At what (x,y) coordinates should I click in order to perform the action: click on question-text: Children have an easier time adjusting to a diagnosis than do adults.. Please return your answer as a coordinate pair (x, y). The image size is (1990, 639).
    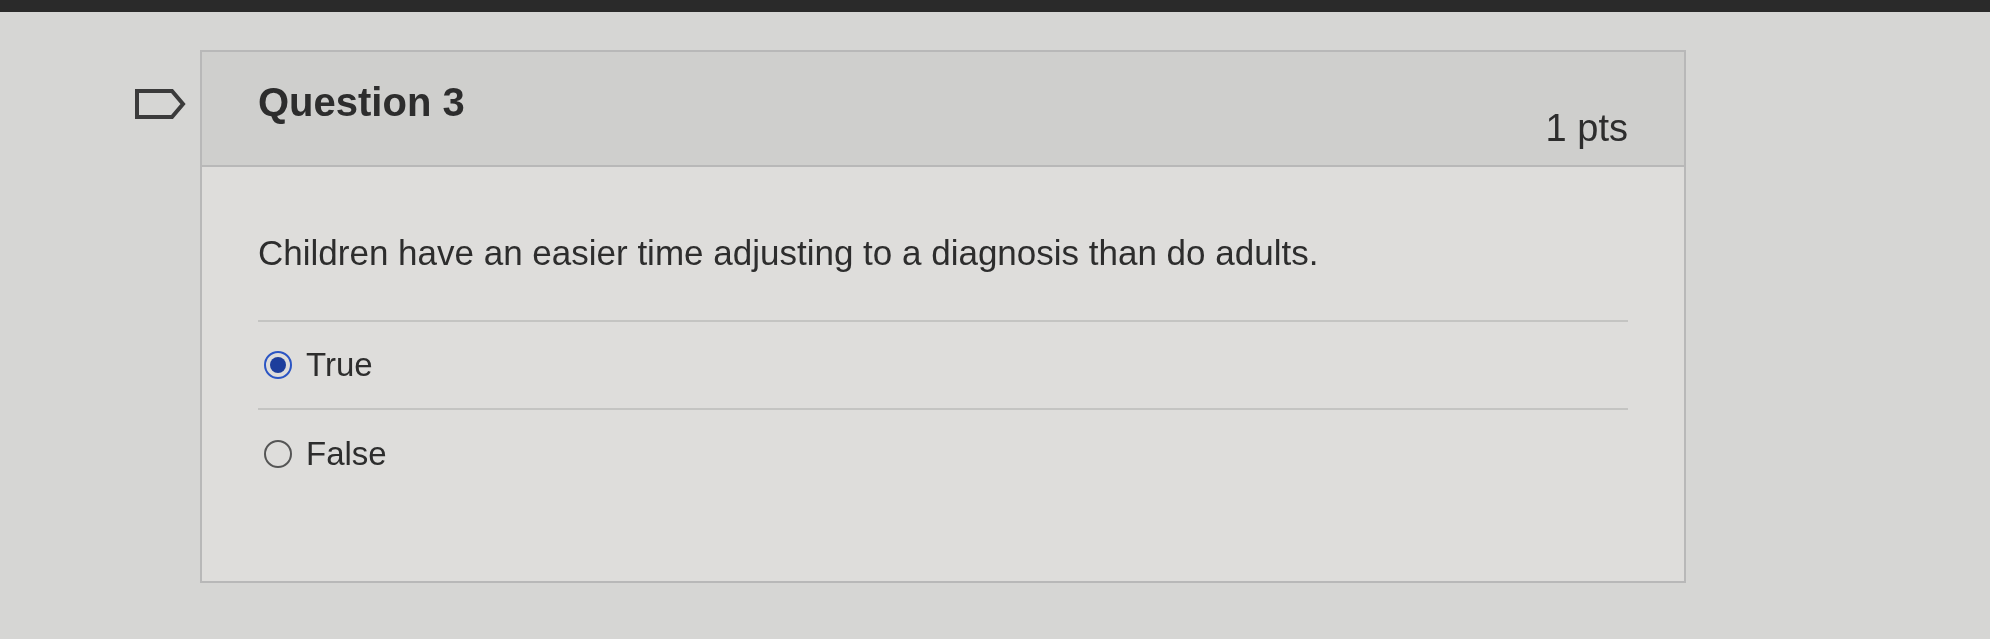
    Looking at the image, I should click on (943, 274).